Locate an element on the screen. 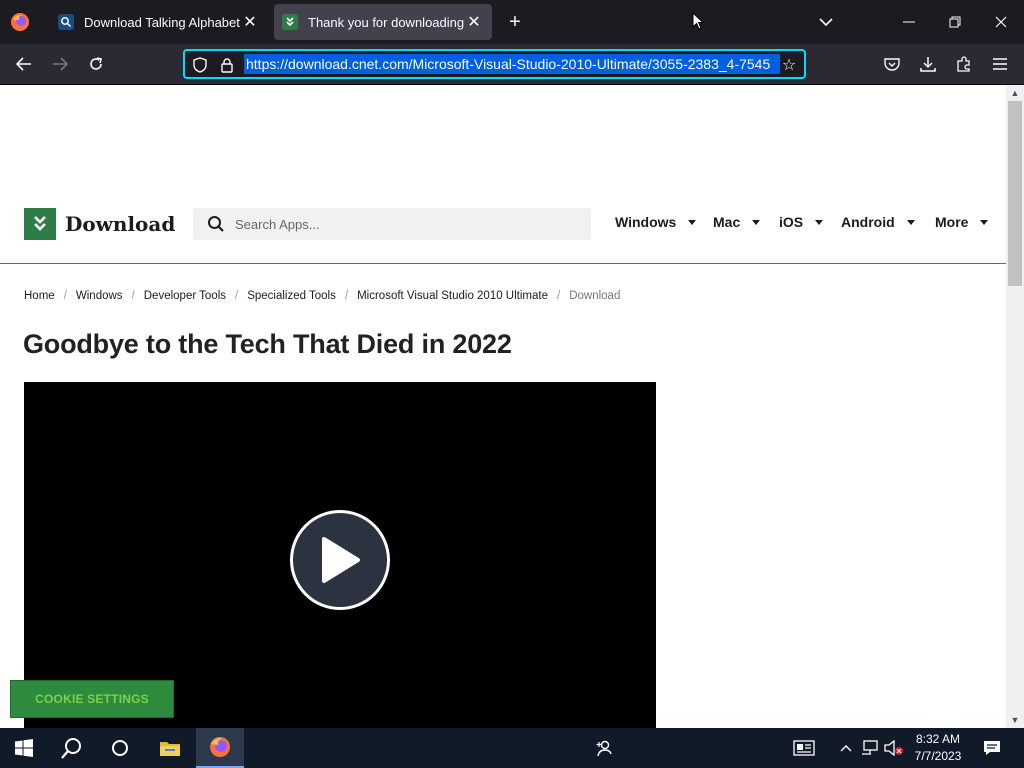 The width and height of the screenshot is (1024, 768). mouse-cursor-icon is located at coordinates (698, 21).